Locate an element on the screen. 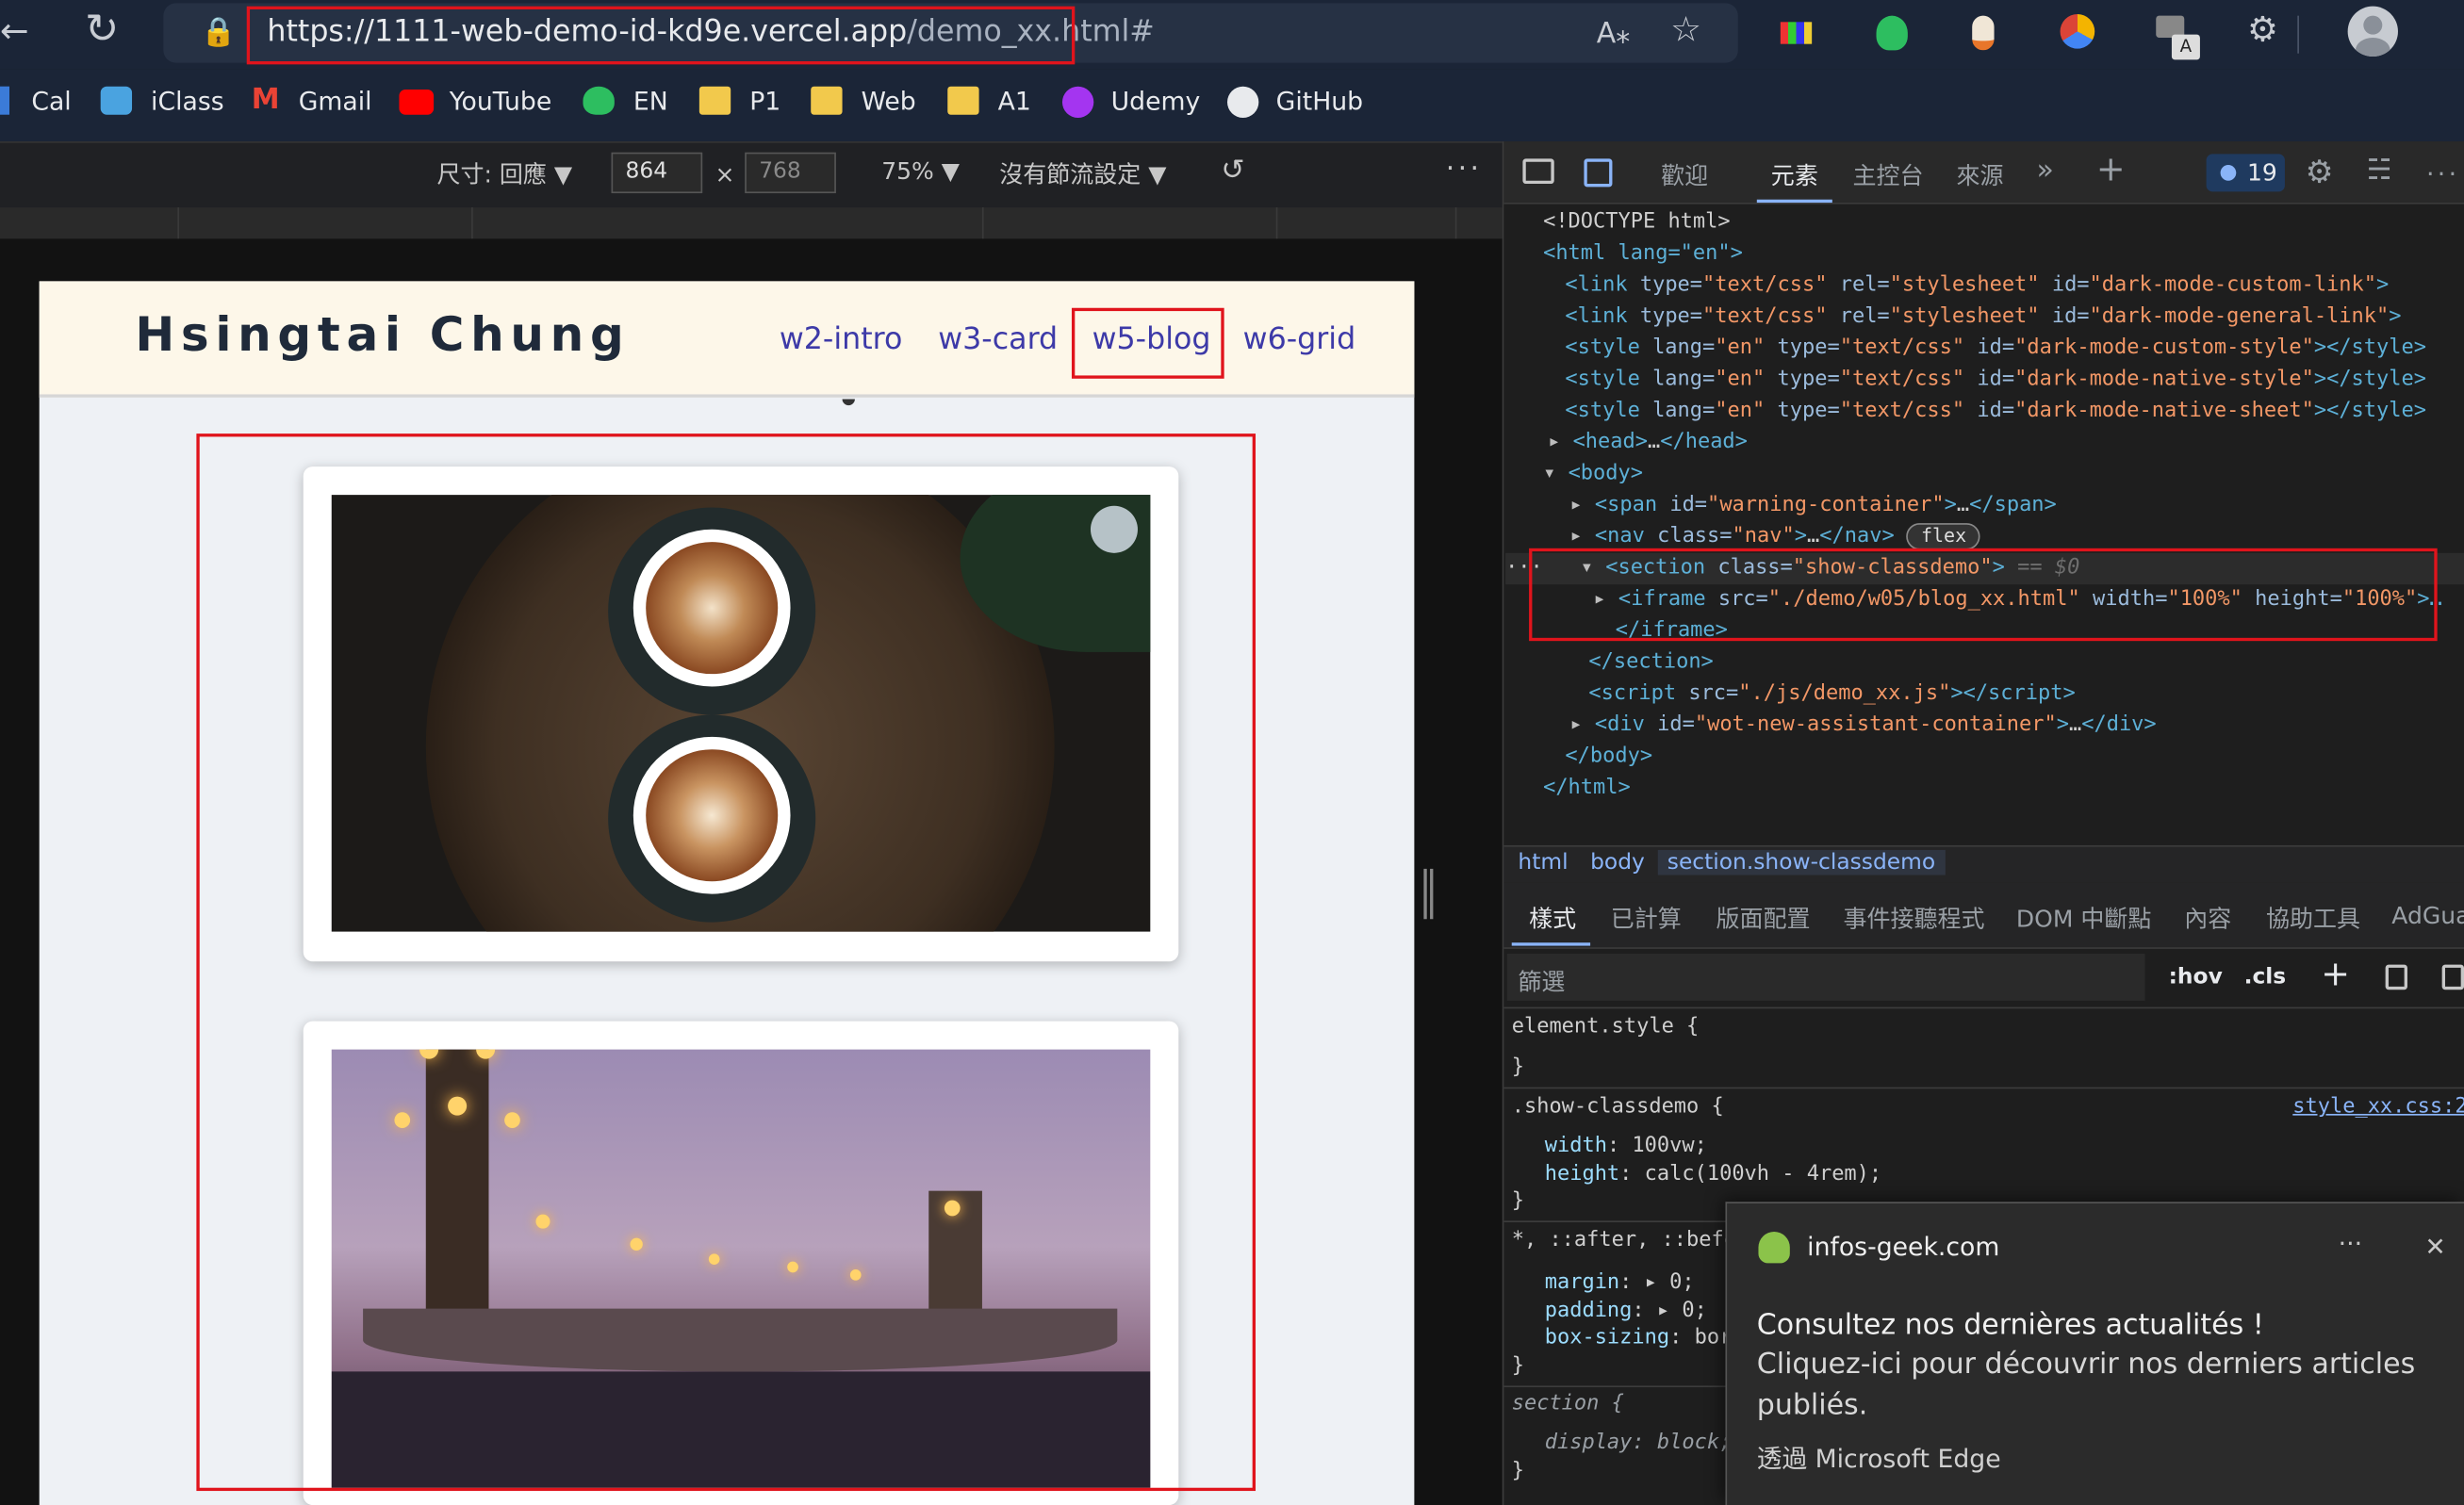 This screenshot has width=2464, height=1505. devtools-more-icon: ··· is located at coordinates (2442, 173).